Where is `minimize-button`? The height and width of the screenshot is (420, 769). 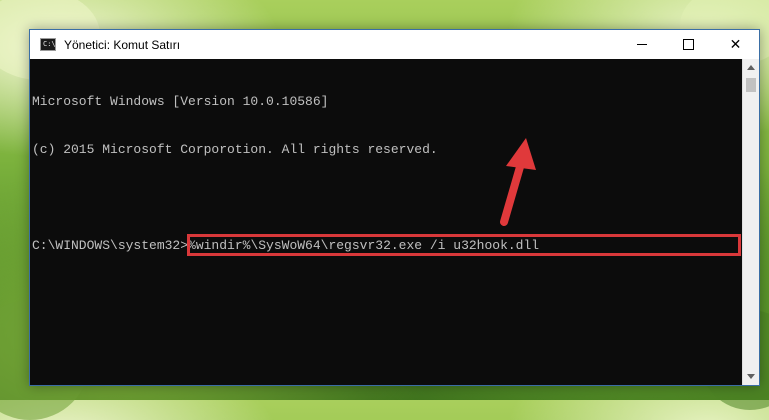 minimize-button is located at coordinates (642, 44).